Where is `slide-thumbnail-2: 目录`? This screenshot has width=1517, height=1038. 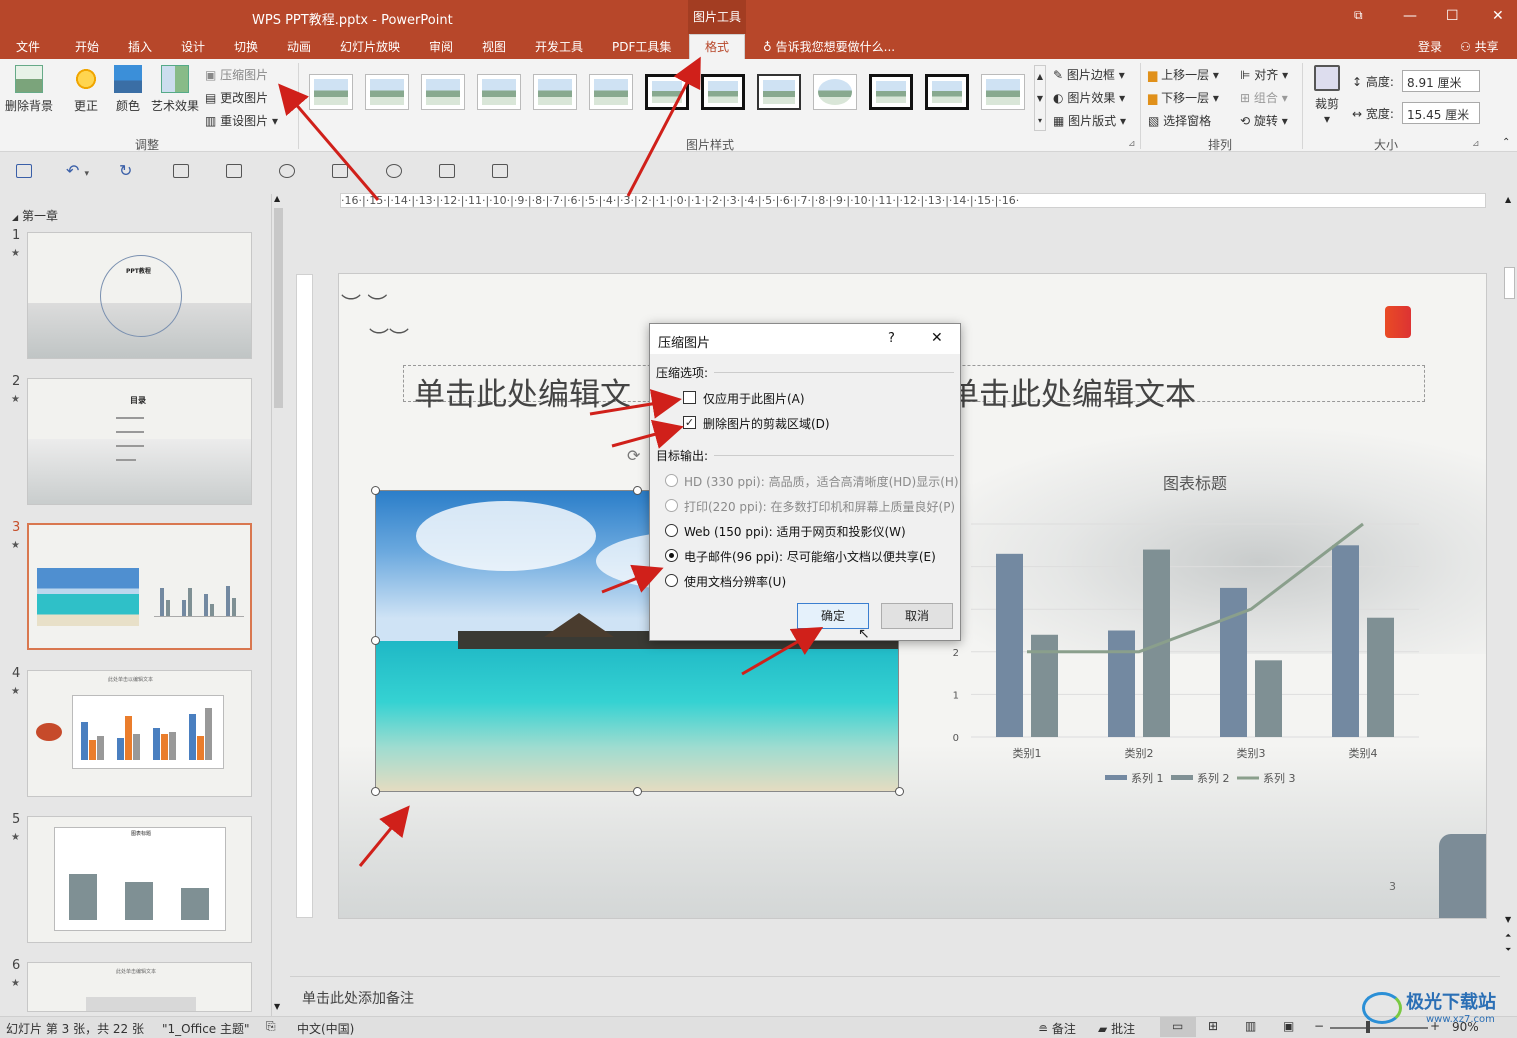 slide-thumbnail-2: 目录 is located at coordinates (139, 441).